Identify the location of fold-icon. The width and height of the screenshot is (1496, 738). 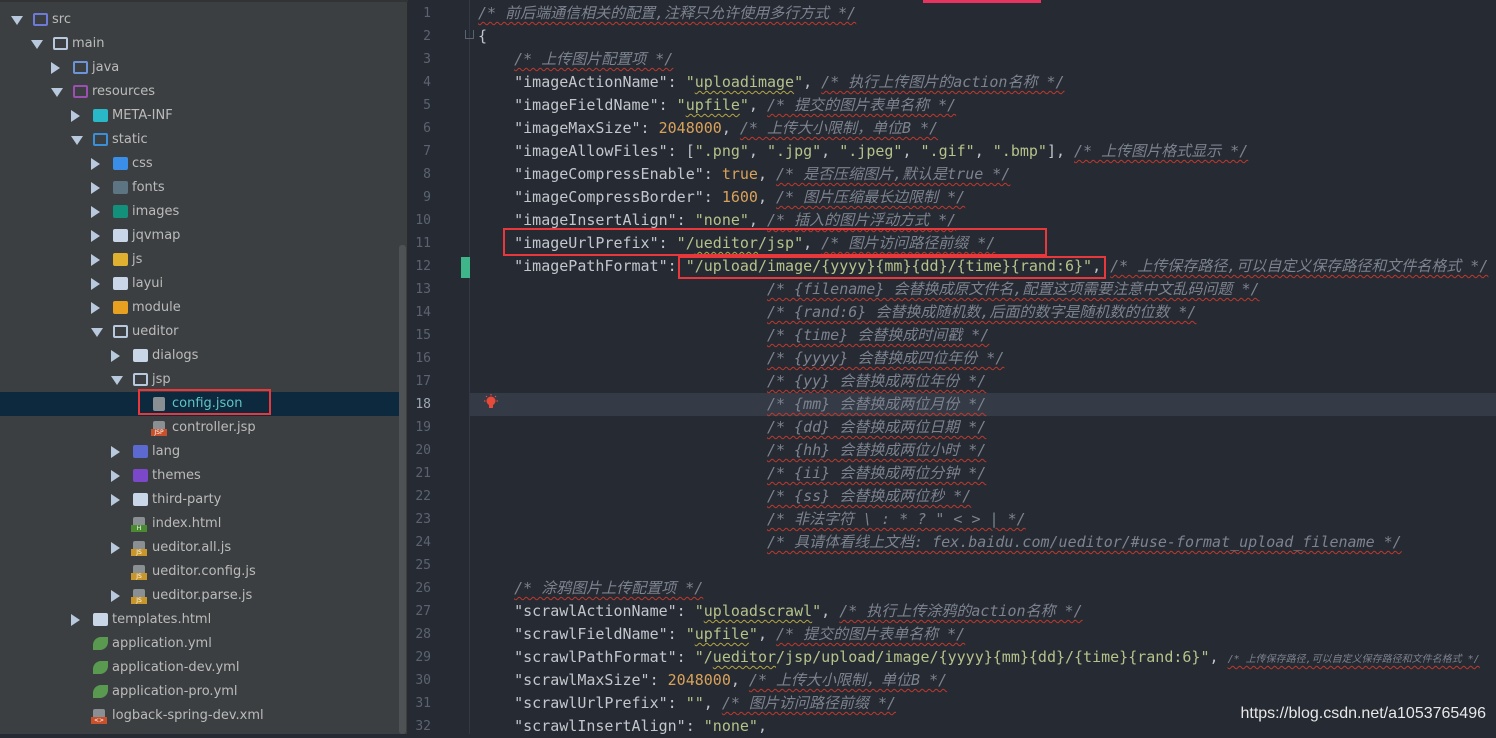
(469, 34).